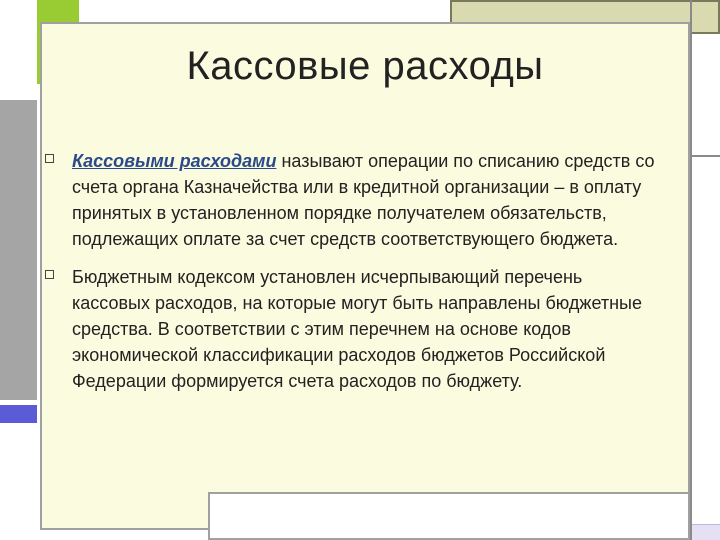 The image size is (720, 540). I want to click on right-tick, so click(705, 156).